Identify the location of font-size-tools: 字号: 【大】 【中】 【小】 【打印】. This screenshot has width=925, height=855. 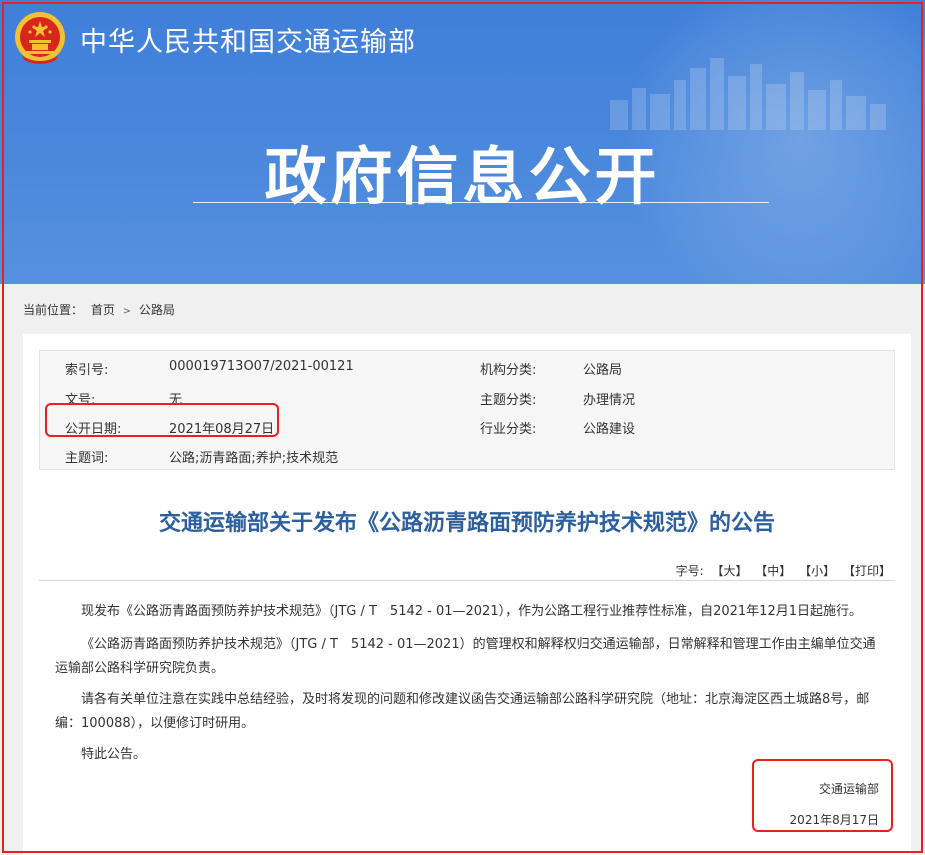
(781, 570).